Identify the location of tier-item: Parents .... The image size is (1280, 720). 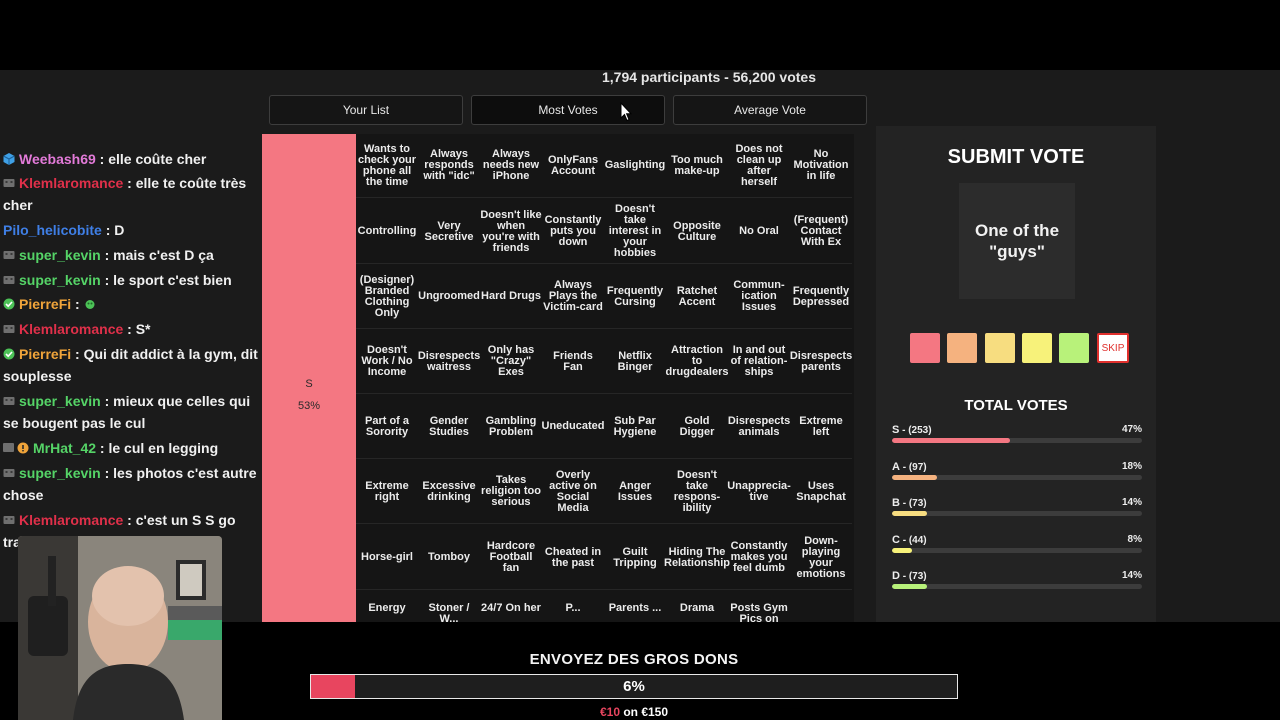
(635, 606).